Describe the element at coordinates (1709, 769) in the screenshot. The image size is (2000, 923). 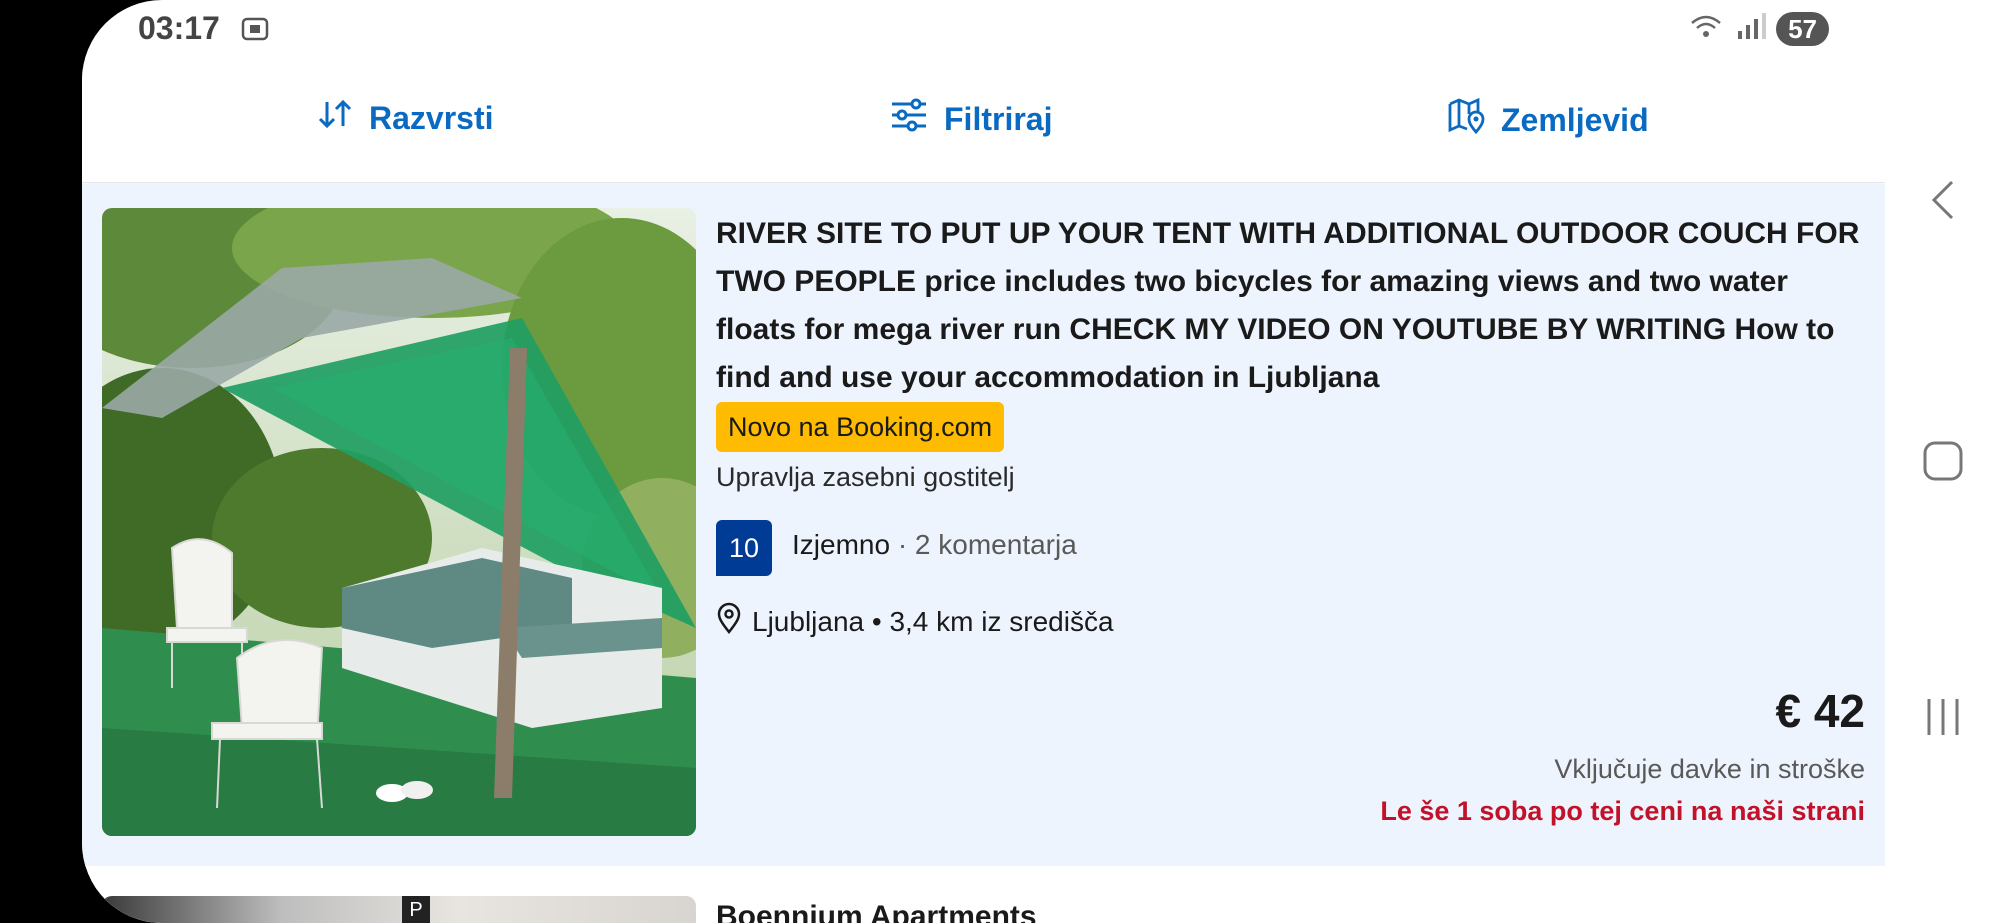
I see `tax-note: Vključuje davke in stroške` at that location.